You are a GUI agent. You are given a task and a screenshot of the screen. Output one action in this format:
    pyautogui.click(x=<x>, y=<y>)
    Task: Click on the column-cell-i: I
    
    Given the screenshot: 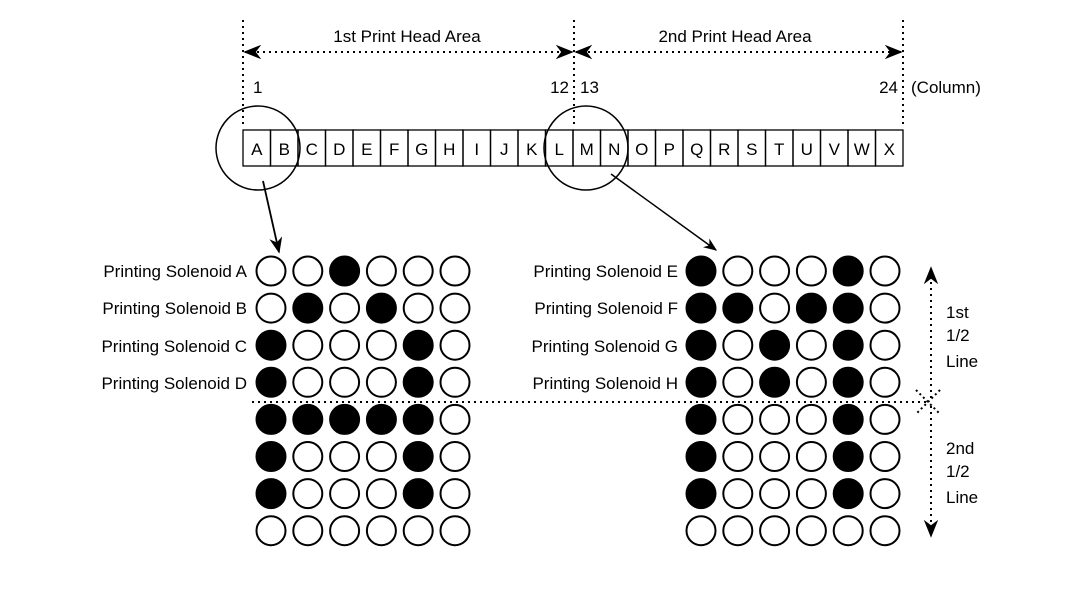 What is the action you would take?
    pyautogui.click(x=477, y=148)
    